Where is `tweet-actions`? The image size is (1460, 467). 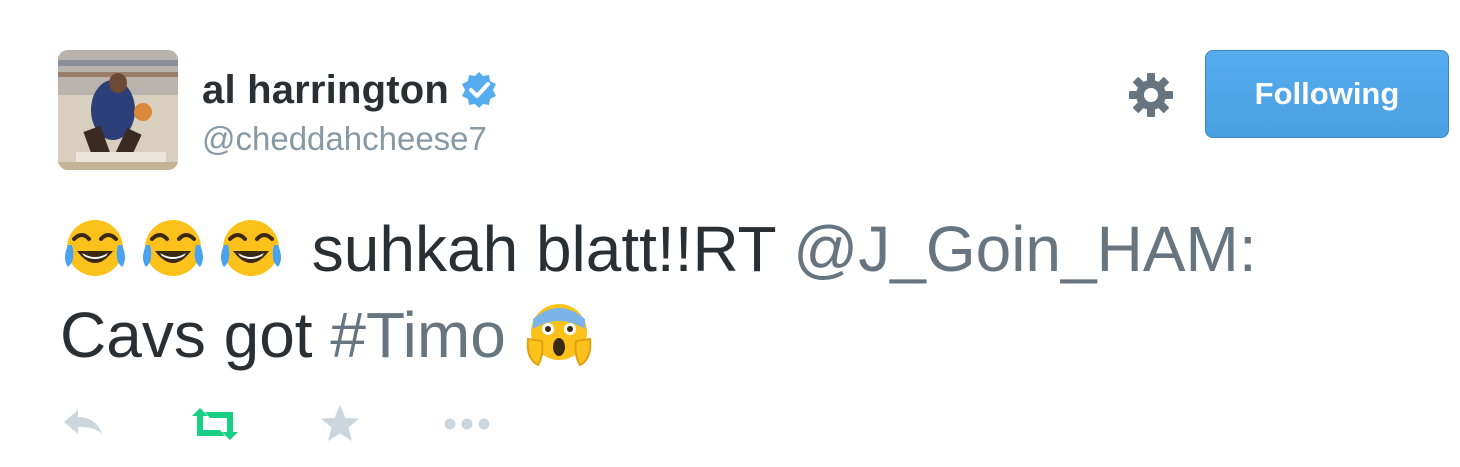
tweet-actions is located at coordinates (277, 424).